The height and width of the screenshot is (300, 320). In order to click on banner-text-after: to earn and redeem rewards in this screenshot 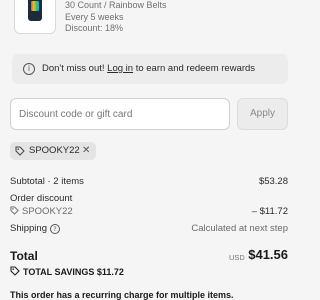, I will do `click(194, 68)`.